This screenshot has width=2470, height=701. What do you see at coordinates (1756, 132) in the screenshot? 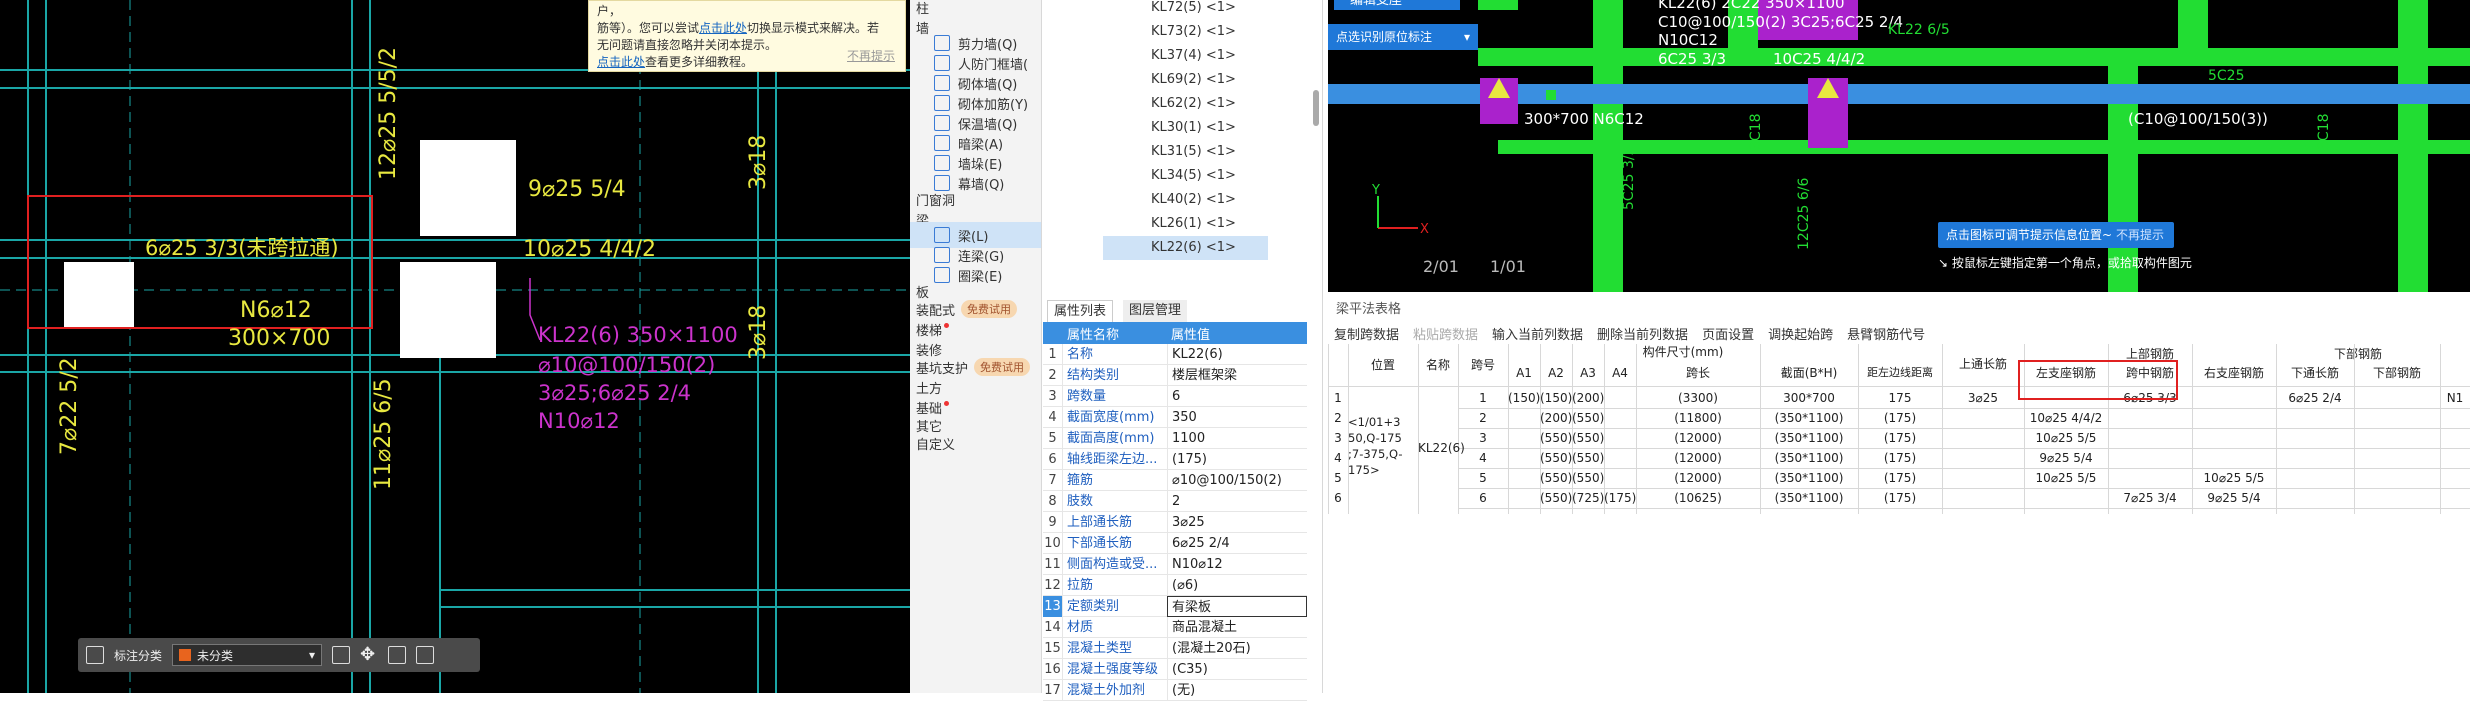
I see `cad-label: 3C18` at bounding box center [1756, 132].